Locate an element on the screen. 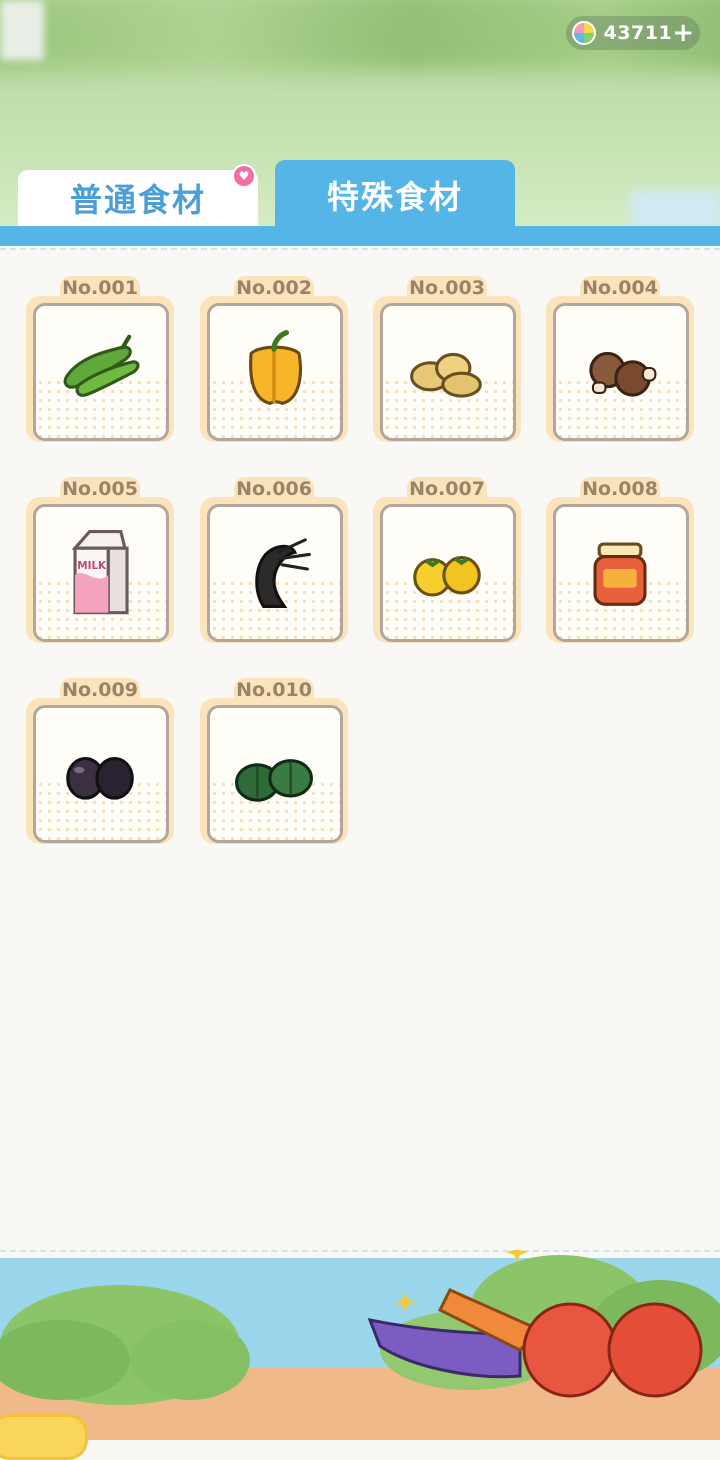 Image resolution: width=720 pixels, height=1460 pixels. green-pumpkins-icon is located at coordinates (274, 780).